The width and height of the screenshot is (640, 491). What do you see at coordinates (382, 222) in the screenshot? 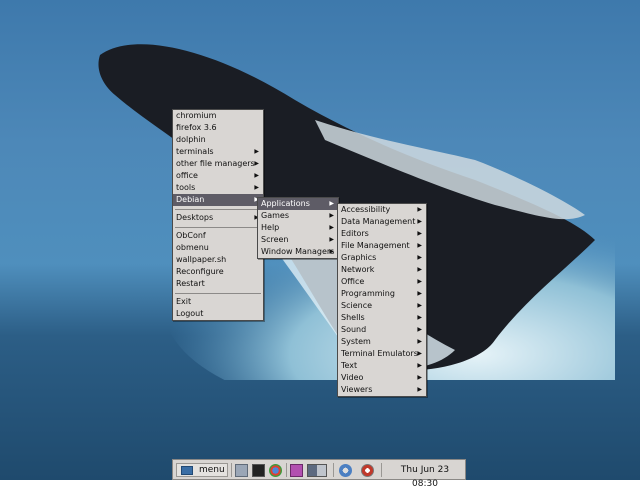
I see `menu-item-data-management: Data Management ▶` at bounding box center [382, 222].